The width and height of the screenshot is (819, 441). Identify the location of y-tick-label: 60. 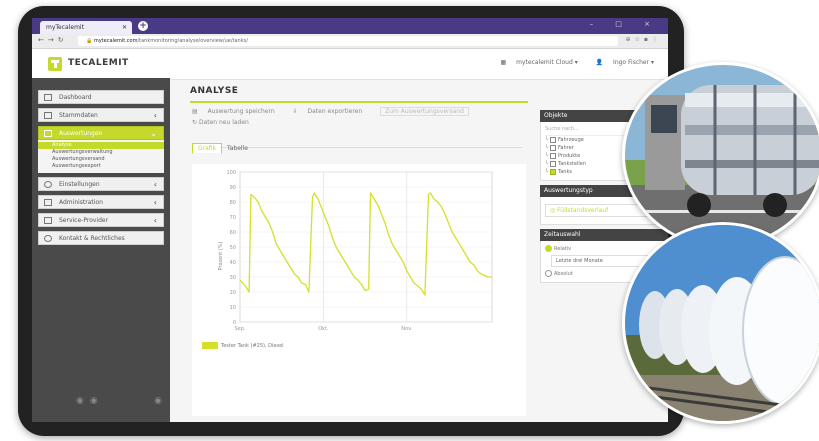
(233, 233).